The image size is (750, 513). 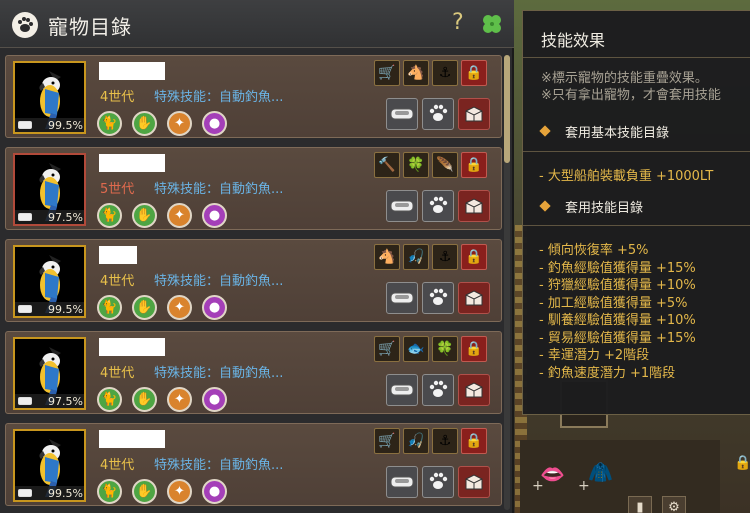 I want to click on settings-button: ⚙, so click(x=674, y=504).